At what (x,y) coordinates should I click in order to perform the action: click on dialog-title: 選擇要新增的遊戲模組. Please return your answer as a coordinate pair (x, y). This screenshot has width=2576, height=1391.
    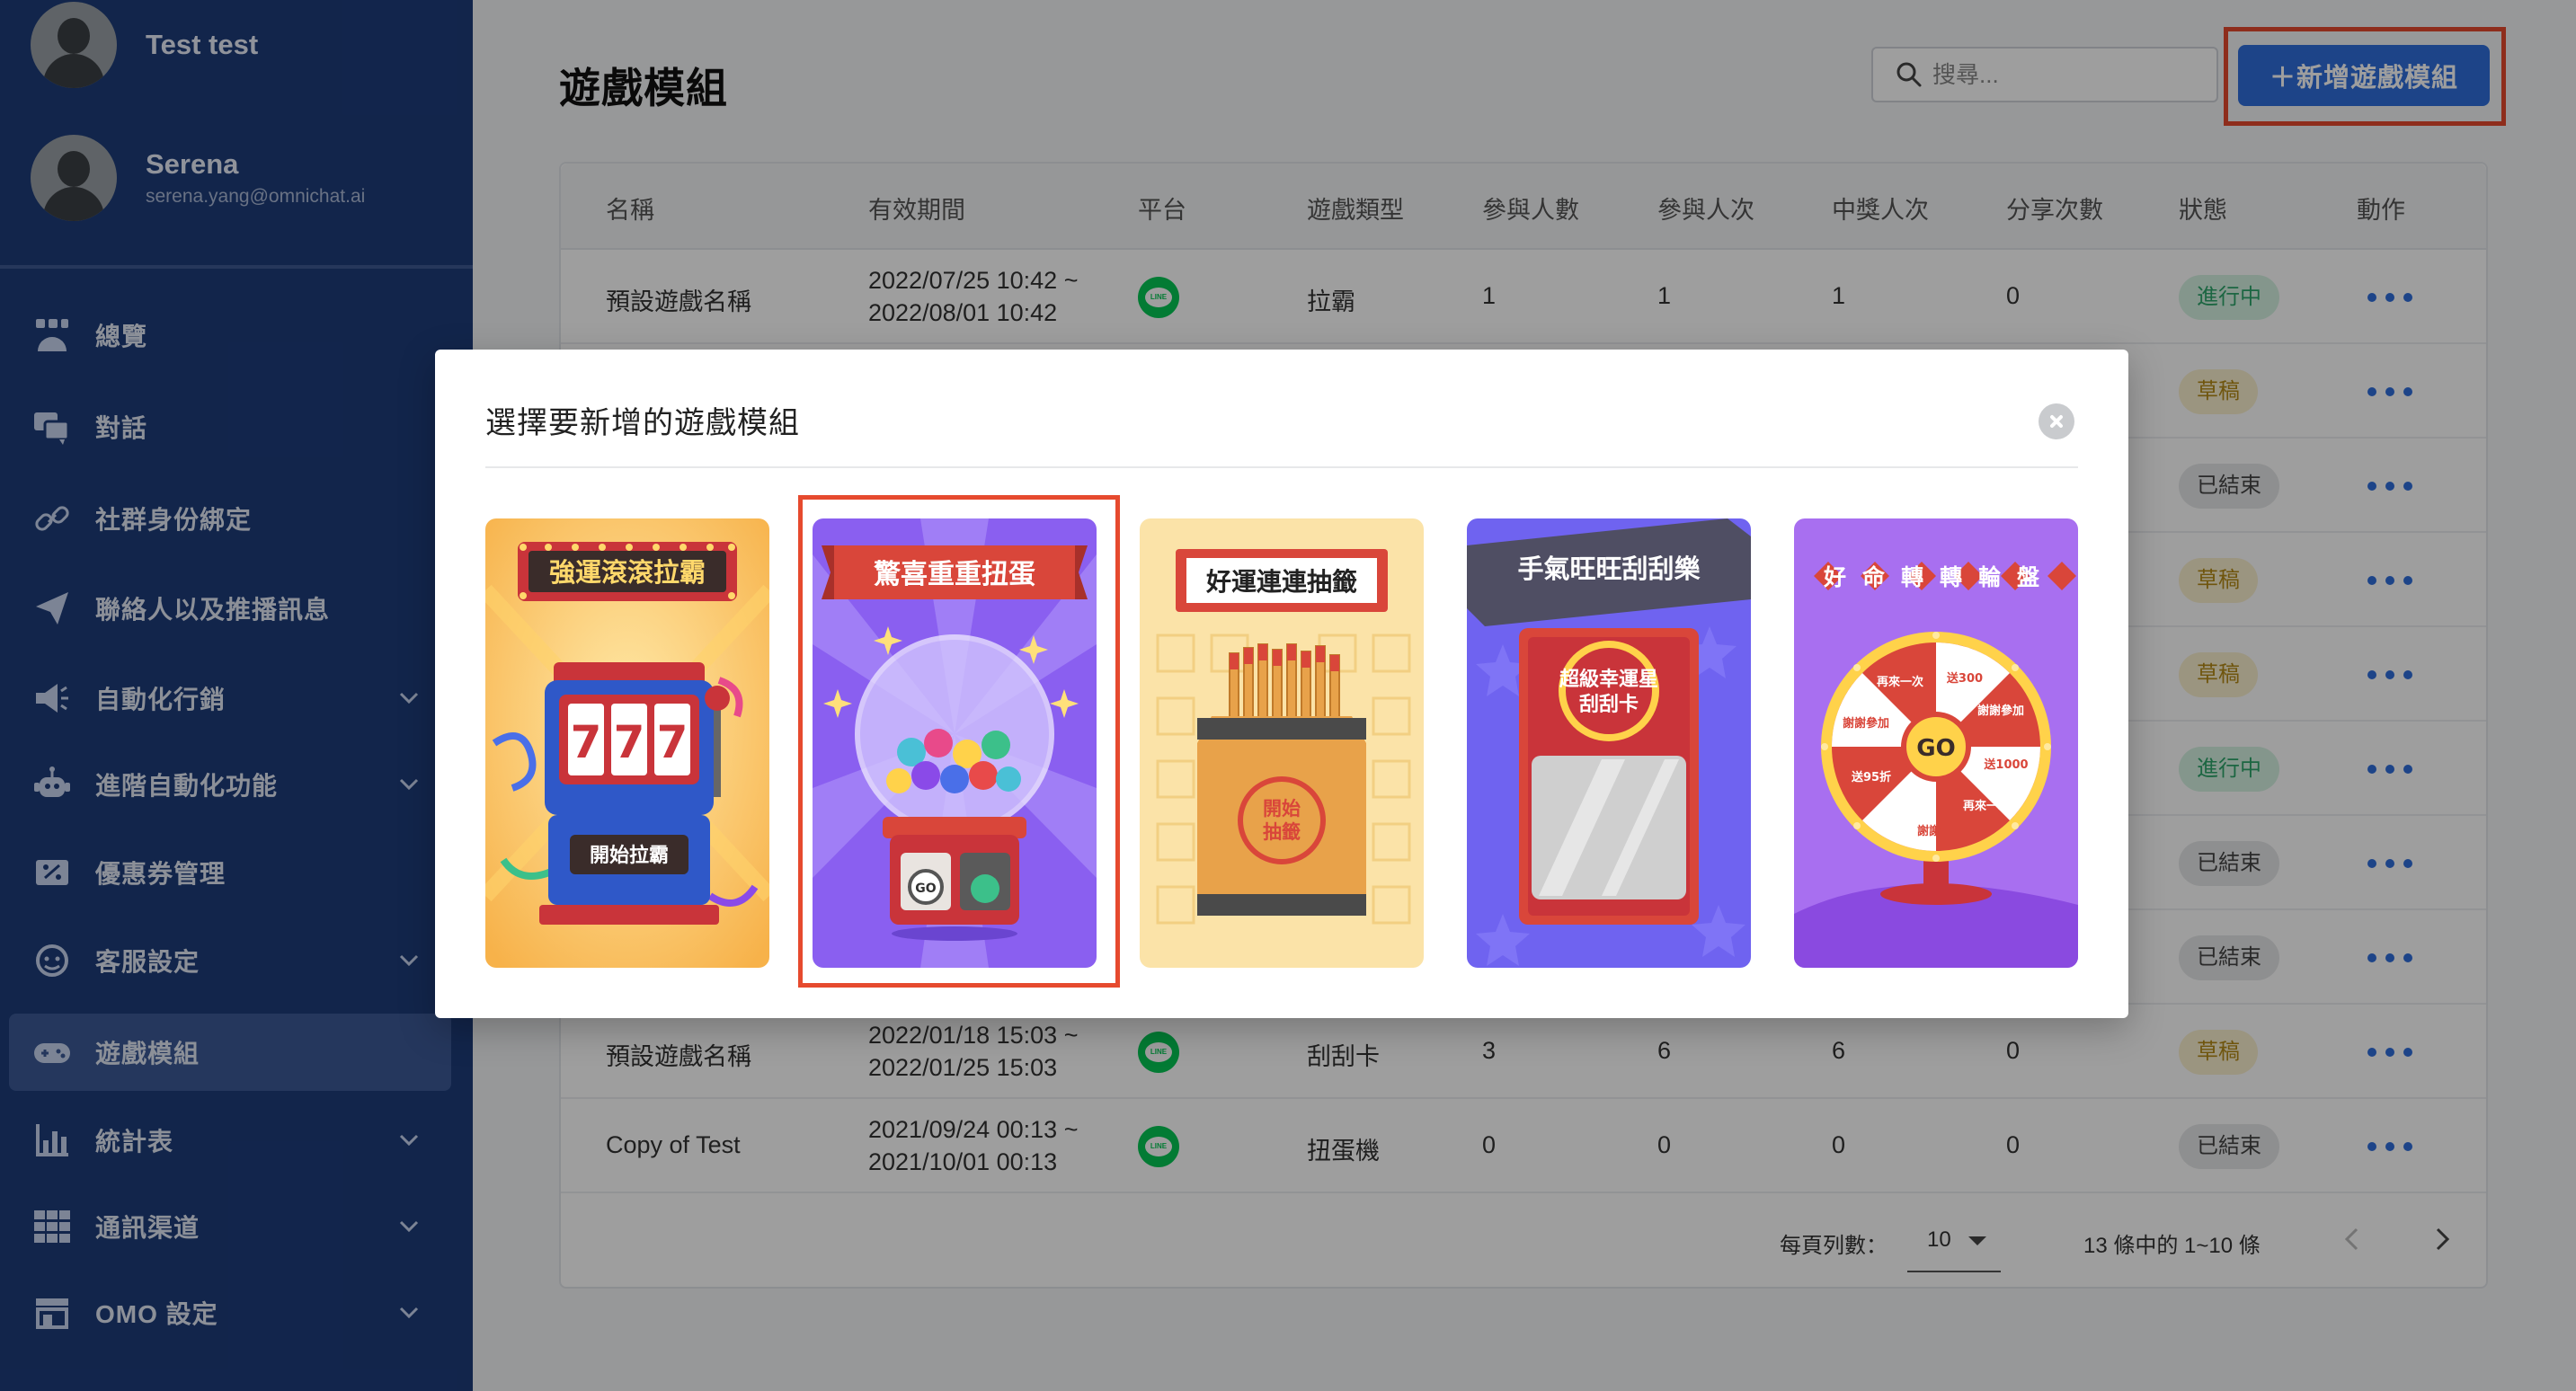
    Looking at the image, I should click on (642, 423).